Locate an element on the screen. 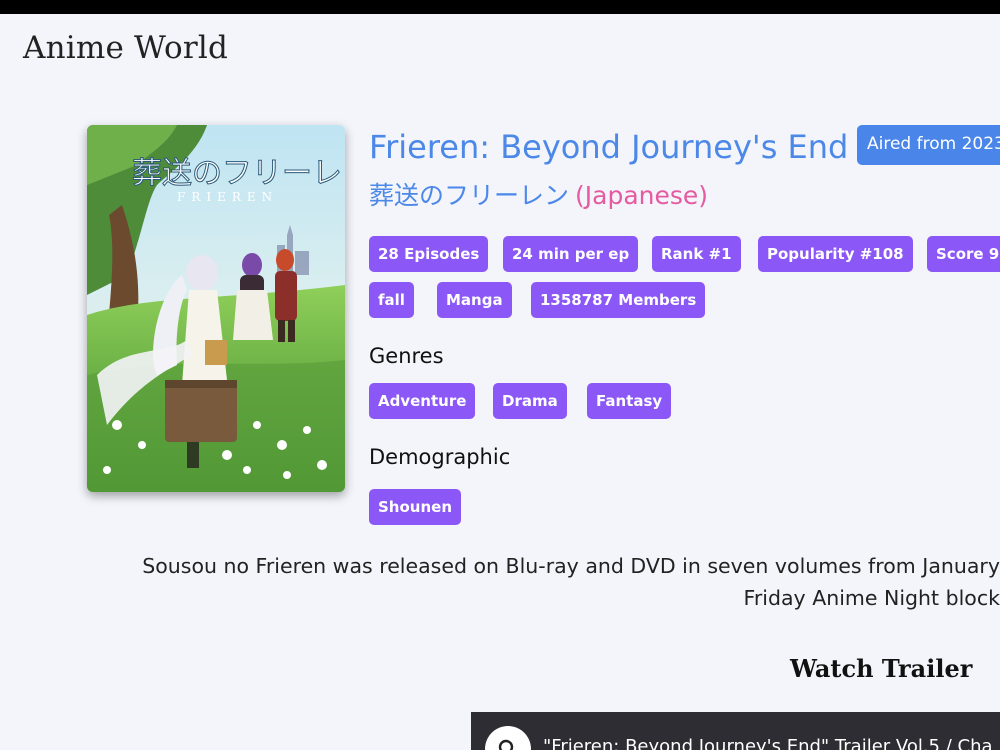 Image resolution: width=1000 pixels, height=750 pixels. genre-chip-fantasy: Fantasy is located at coordinates (629, 401).